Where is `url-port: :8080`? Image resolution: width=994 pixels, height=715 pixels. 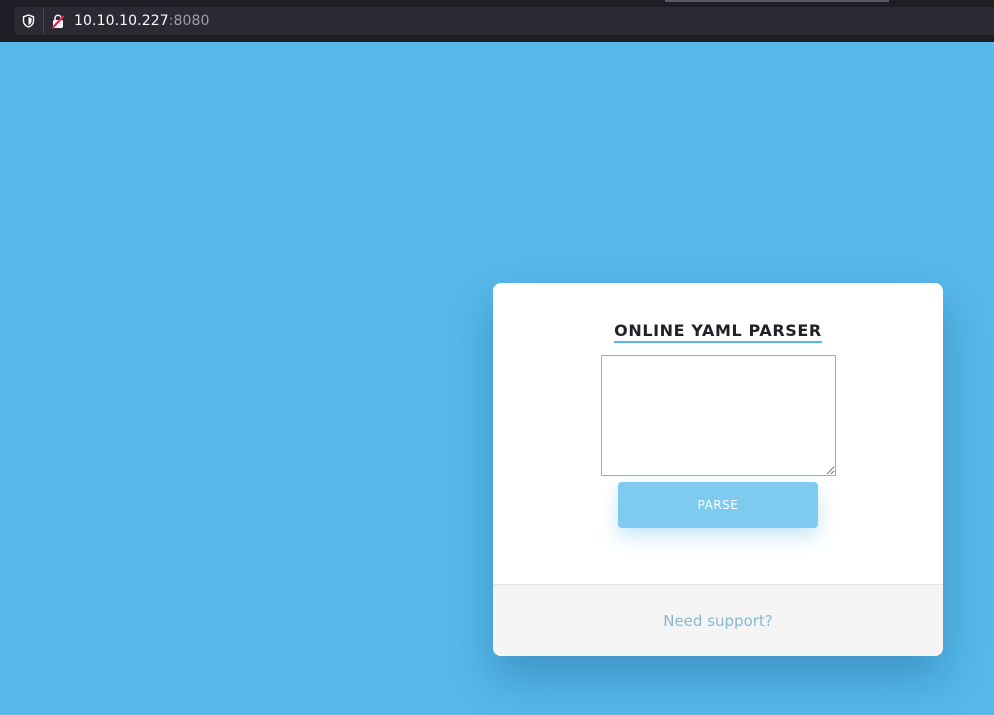
url-port: :8080 is located at coordinates (189, 21).